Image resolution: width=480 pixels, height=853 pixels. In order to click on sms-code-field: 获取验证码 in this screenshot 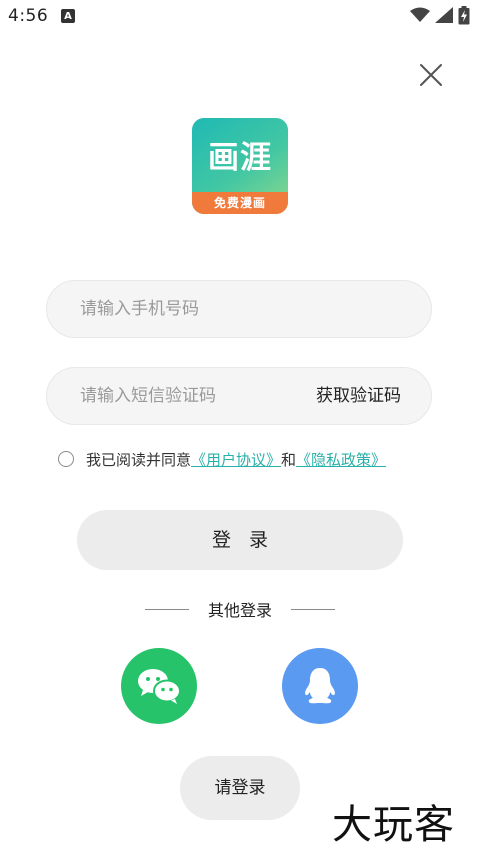, I will do `click(239, 396)`.